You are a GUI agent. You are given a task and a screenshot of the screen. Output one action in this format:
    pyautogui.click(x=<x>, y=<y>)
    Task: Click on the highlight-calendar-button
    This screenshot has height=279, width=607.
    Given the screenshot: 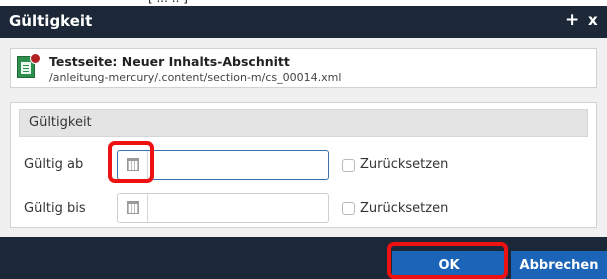 What is the action you would take?
    pyautogui.click(x=131, y=162)
    